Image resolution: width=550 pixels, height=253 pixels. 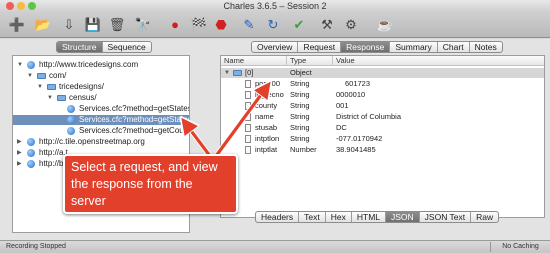 I want to click on format-tab-raw: Raw, so click(x=484, y=217).